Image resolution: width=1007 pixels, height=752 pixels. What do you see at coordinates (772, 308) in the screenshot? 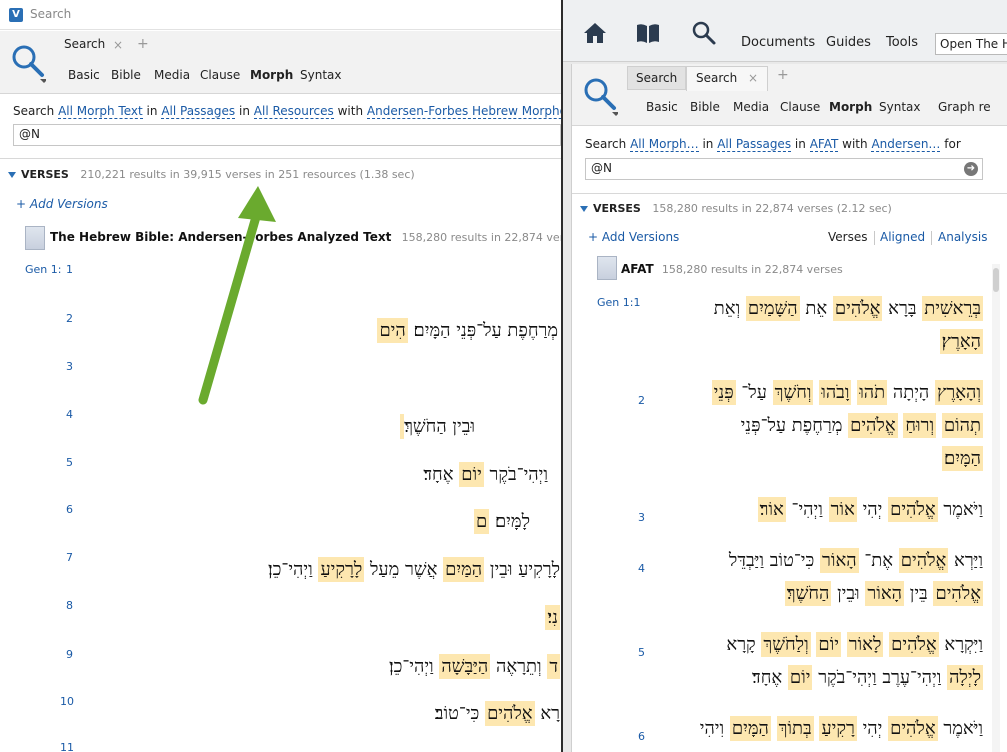
I see `highlighted-word: הַשָּׁמַיִם` at bounding box center [772, 308].